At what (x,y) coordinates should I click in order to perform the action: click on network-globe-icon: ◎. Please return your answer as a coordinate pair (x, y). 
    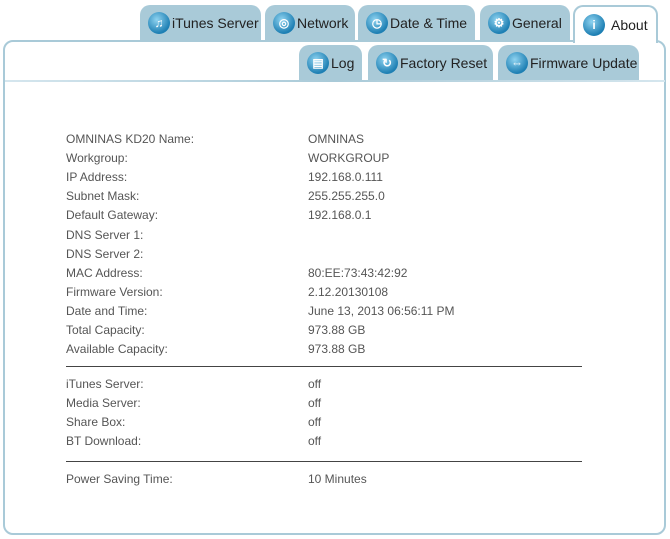
    Looking at the image, I should click on (284, 23).